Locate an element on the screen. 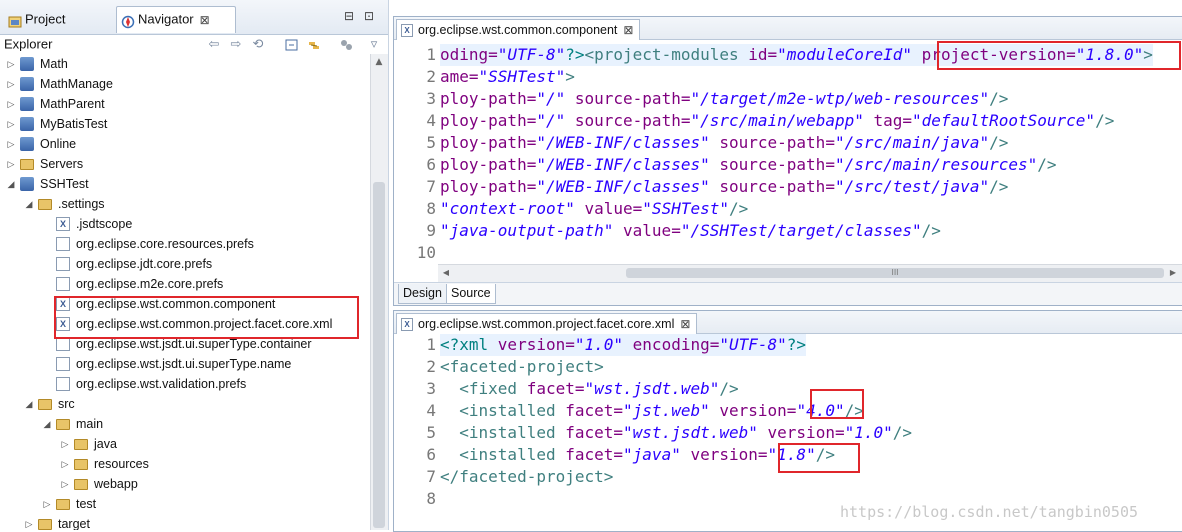  tab-design: Design is located at coordinates (422, 294).